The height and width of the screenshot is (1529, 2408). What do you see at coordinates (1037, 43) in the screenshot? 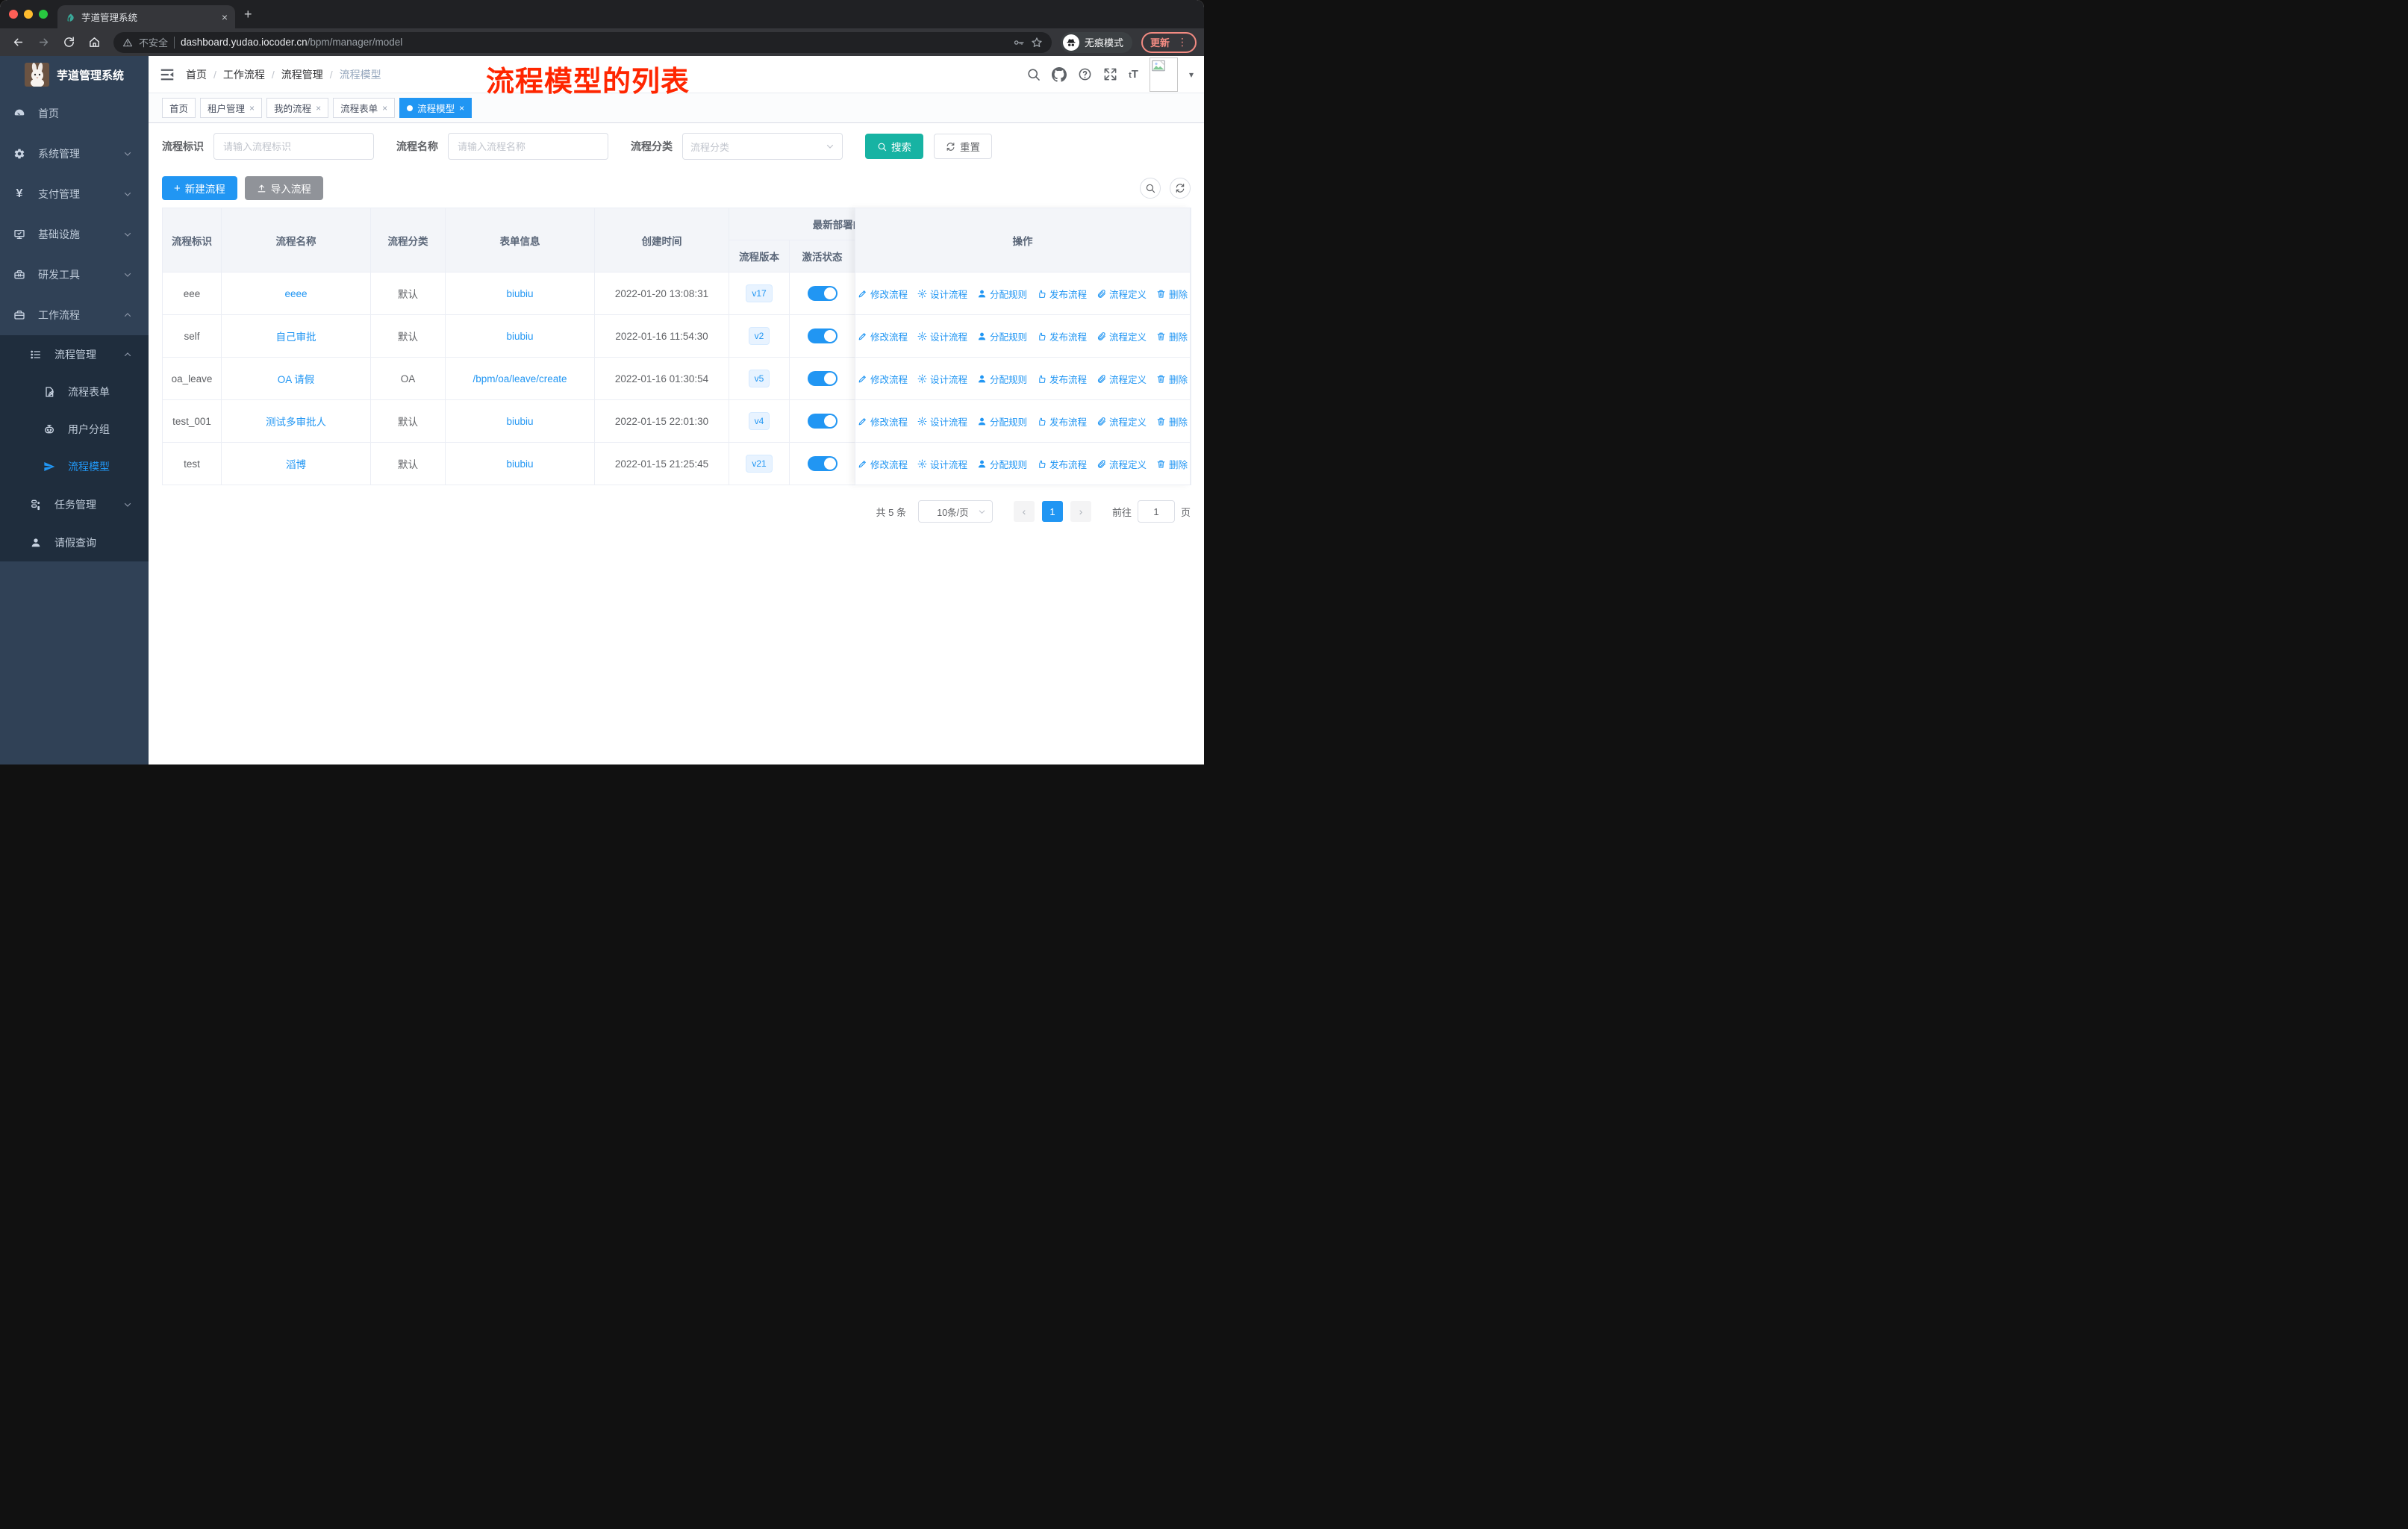
I see `bookmark-star-icon` at bounding box center [1037, 43].